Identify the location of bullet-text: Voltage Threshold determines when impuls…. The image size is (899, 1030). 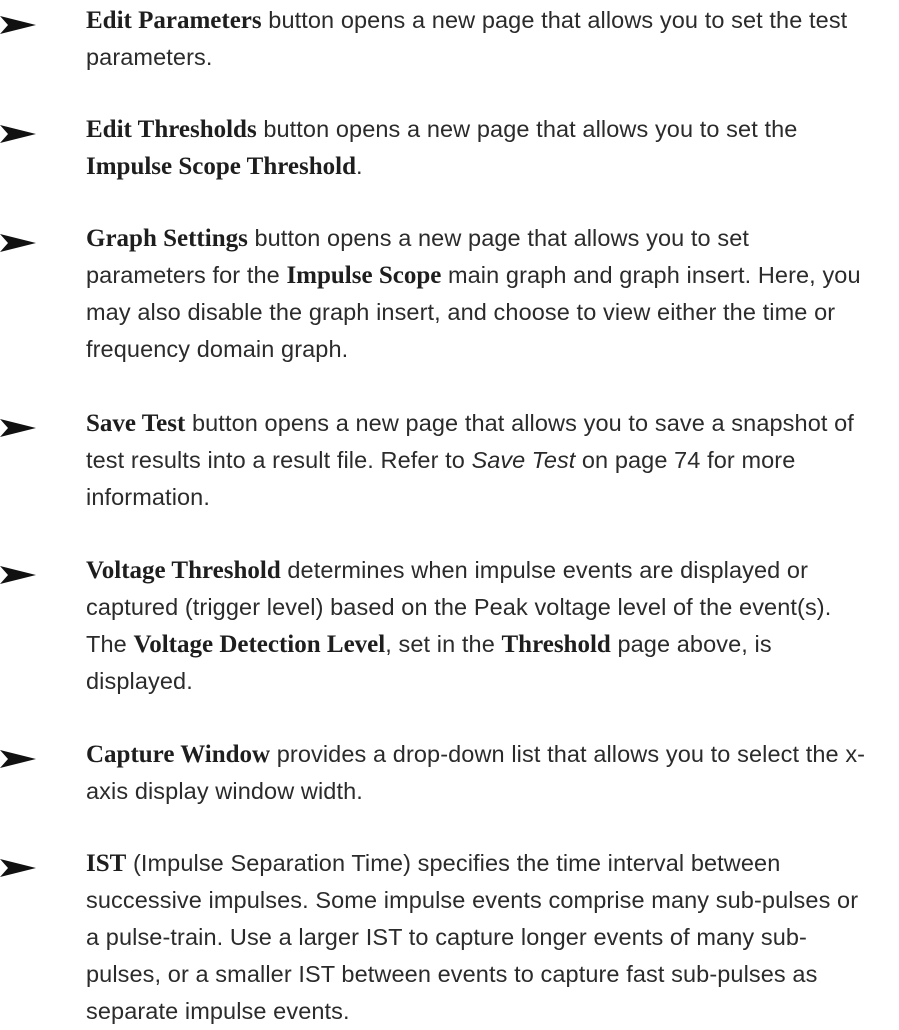
(459, 625).